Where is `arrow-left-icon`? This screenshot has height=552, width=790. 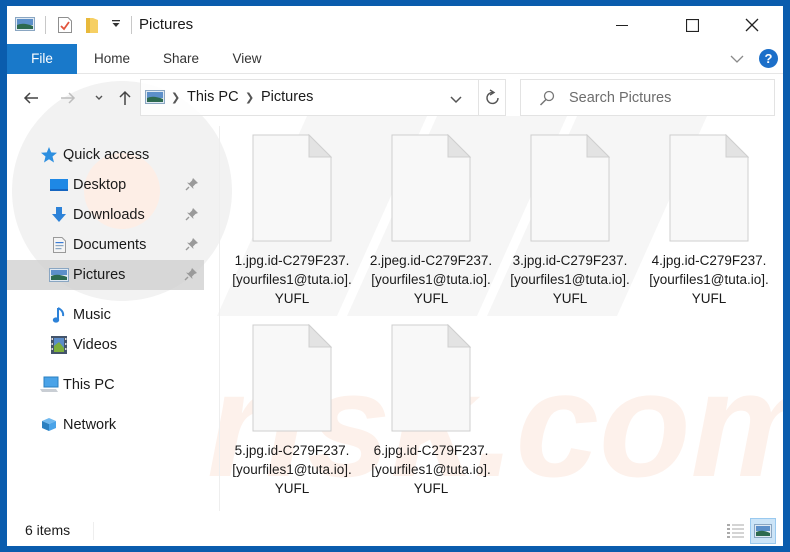
arrow-left-icon is located at coordinates (30, 98).